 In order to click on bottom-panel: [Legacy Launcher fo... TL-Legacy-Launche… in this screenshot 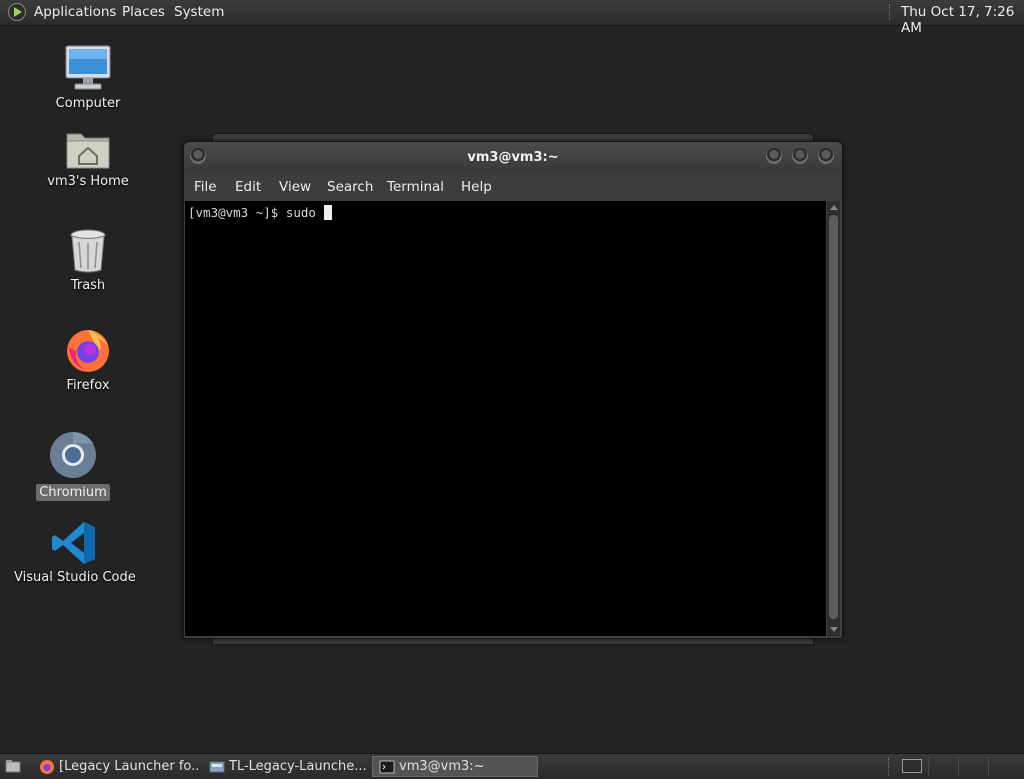, I will do `click(512, 766)`.